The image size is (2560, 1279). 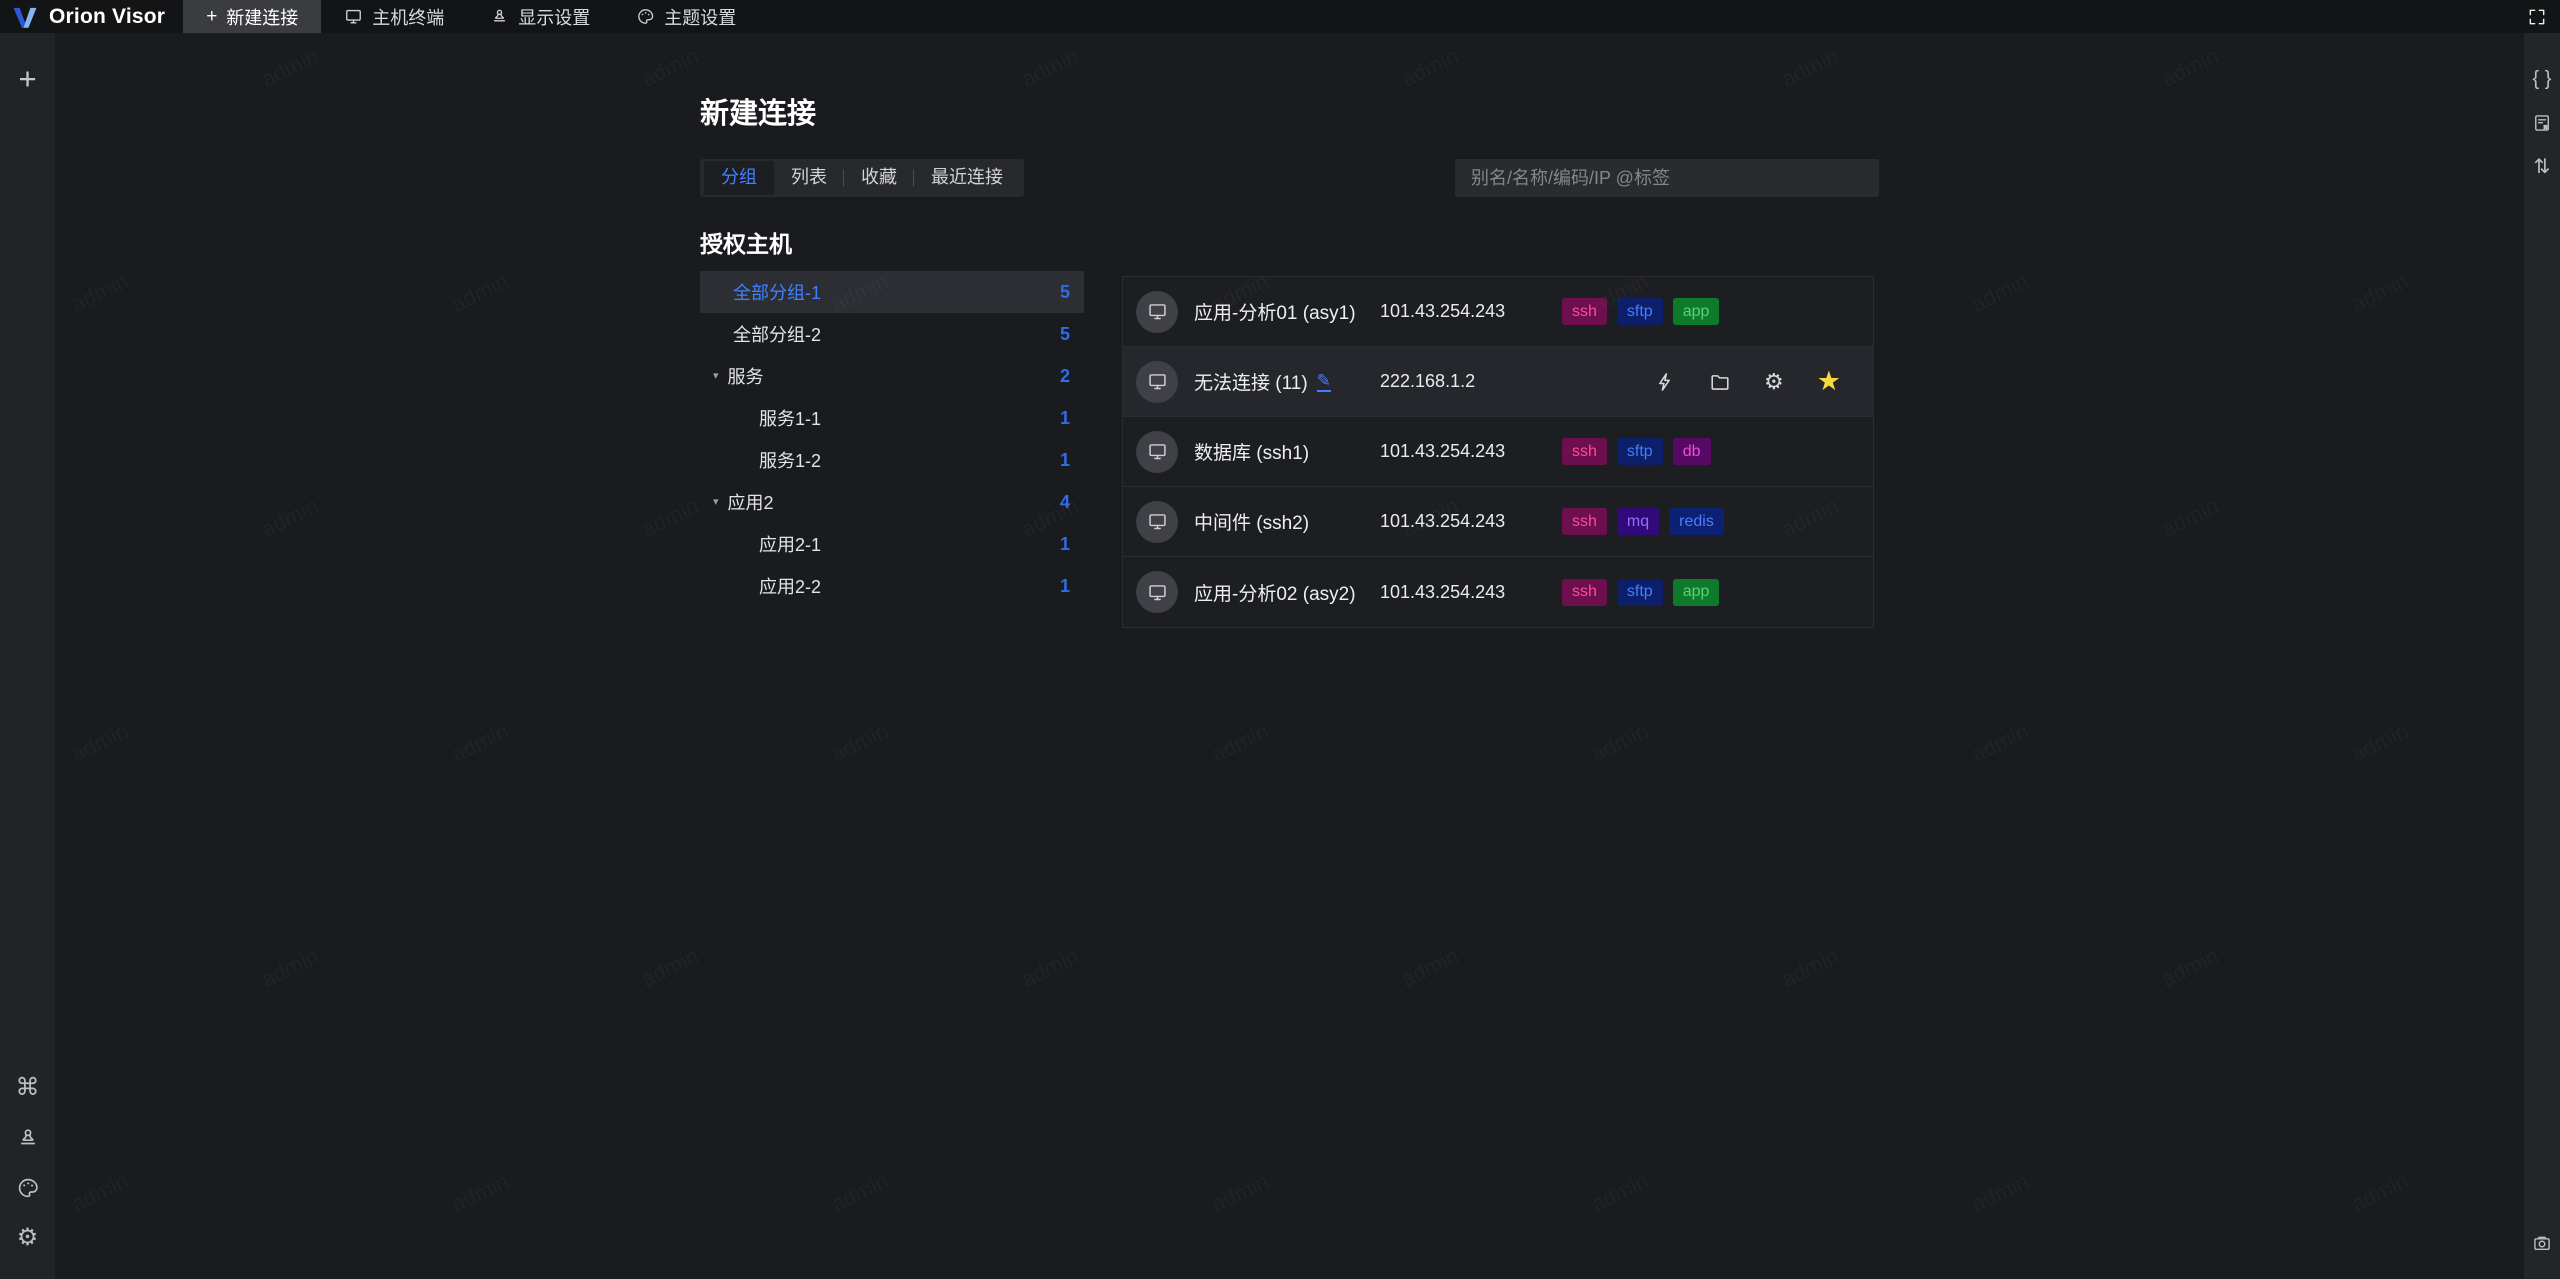 I want to click on tree-item-label: 服务, so click(x=745, y=377).